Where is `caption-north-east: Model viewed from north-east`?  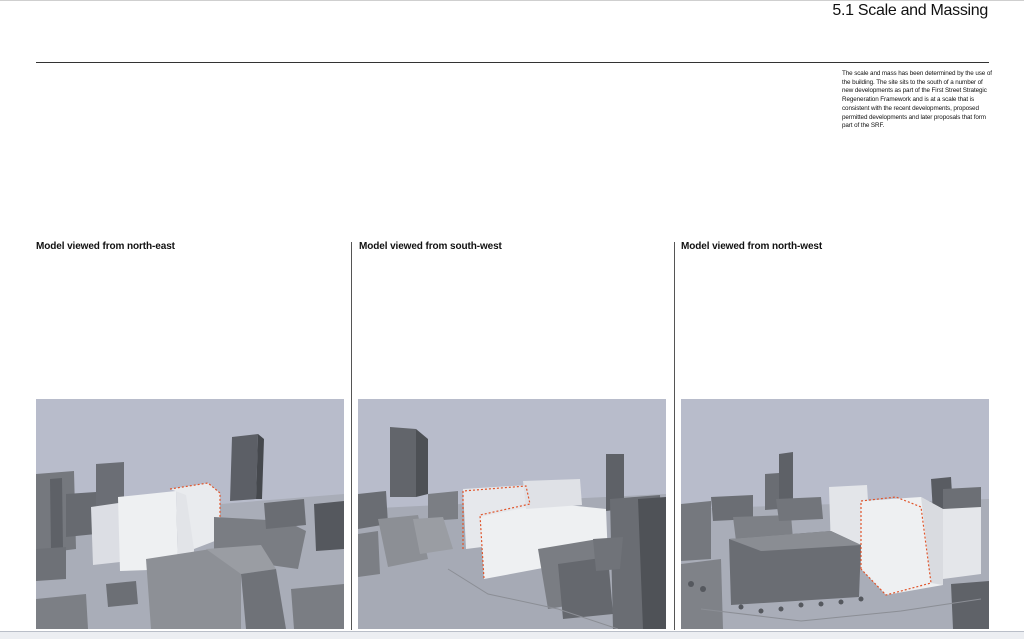
caption-north-east: Model viewed from north-east is located at coordinates (105, 246).